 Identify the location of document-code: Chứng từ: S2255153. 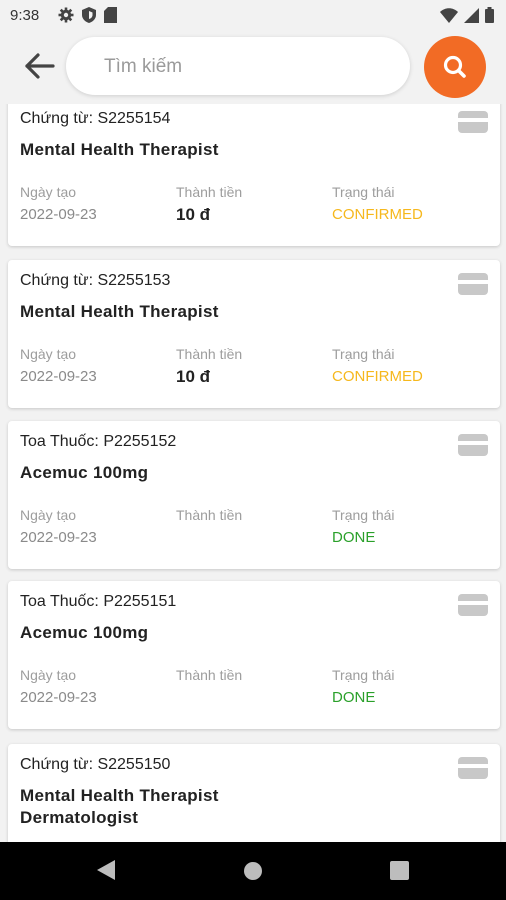
(95, 280).